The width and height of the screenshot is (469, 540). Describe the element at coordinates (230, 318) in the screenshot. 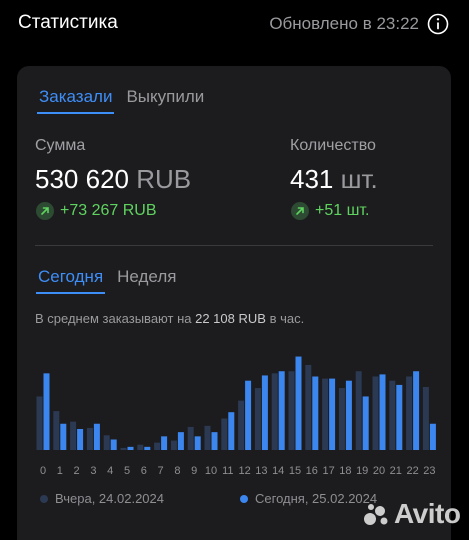

I see `average-amount: 22 108 RUB` at that location.